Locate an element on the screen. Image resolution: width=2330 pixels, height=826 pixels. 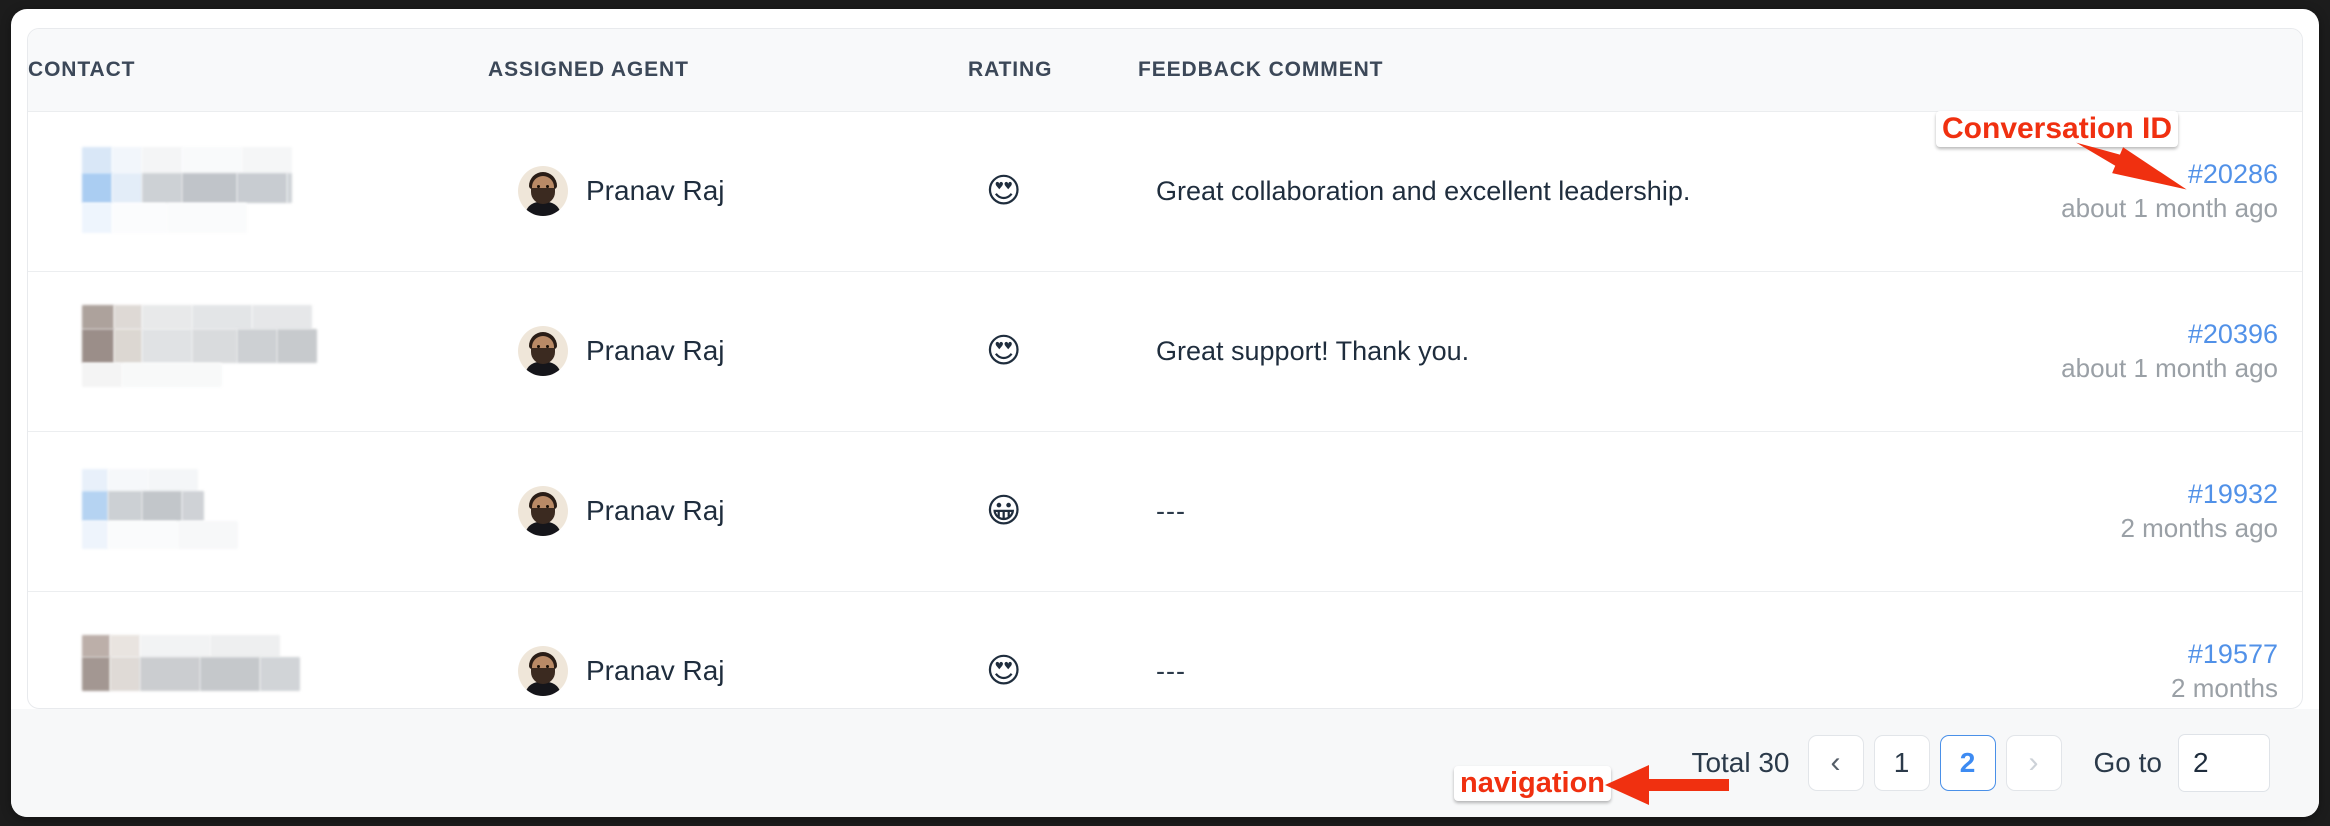
conversation-id-link: #20396 is located at coordinates (2103, 334).